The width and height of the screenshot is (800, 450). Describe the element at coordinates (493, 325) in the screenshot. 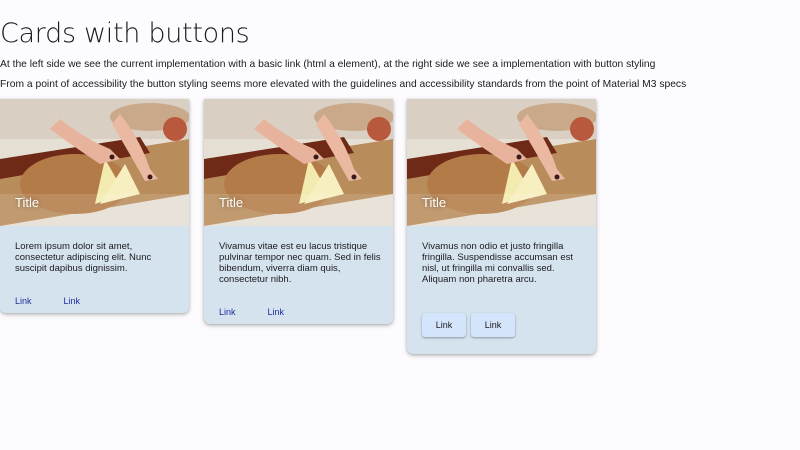

I see `card-button-2: Link` at that location.